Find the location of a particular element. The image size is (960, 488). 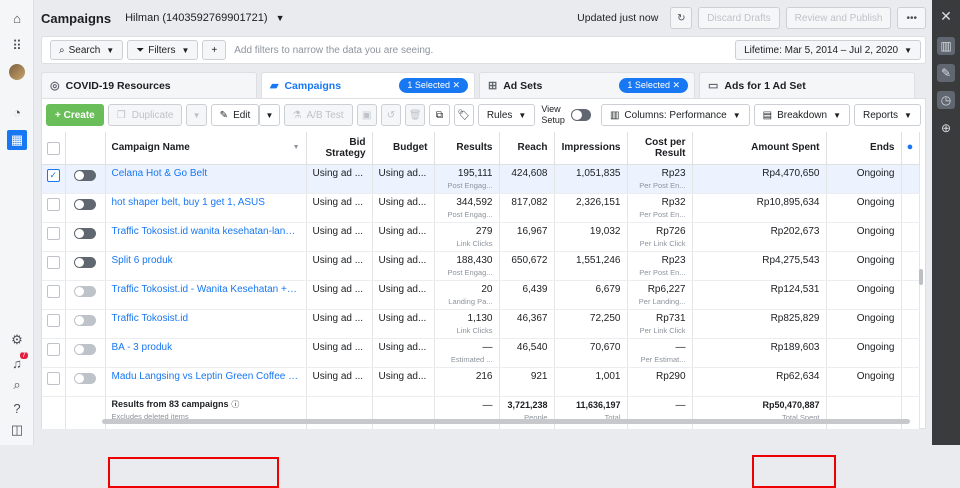

reports-button: Reports ▼ is located at coordinates (887, 115).